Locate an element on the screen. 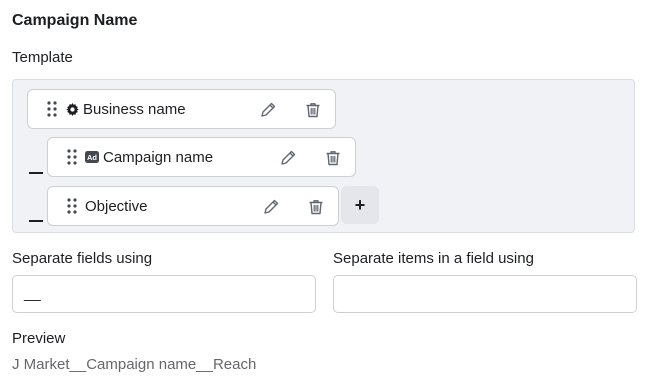 The width and height of the screenshot is (646, 386). svg-text: Ad is located at coordinates (92, 157).